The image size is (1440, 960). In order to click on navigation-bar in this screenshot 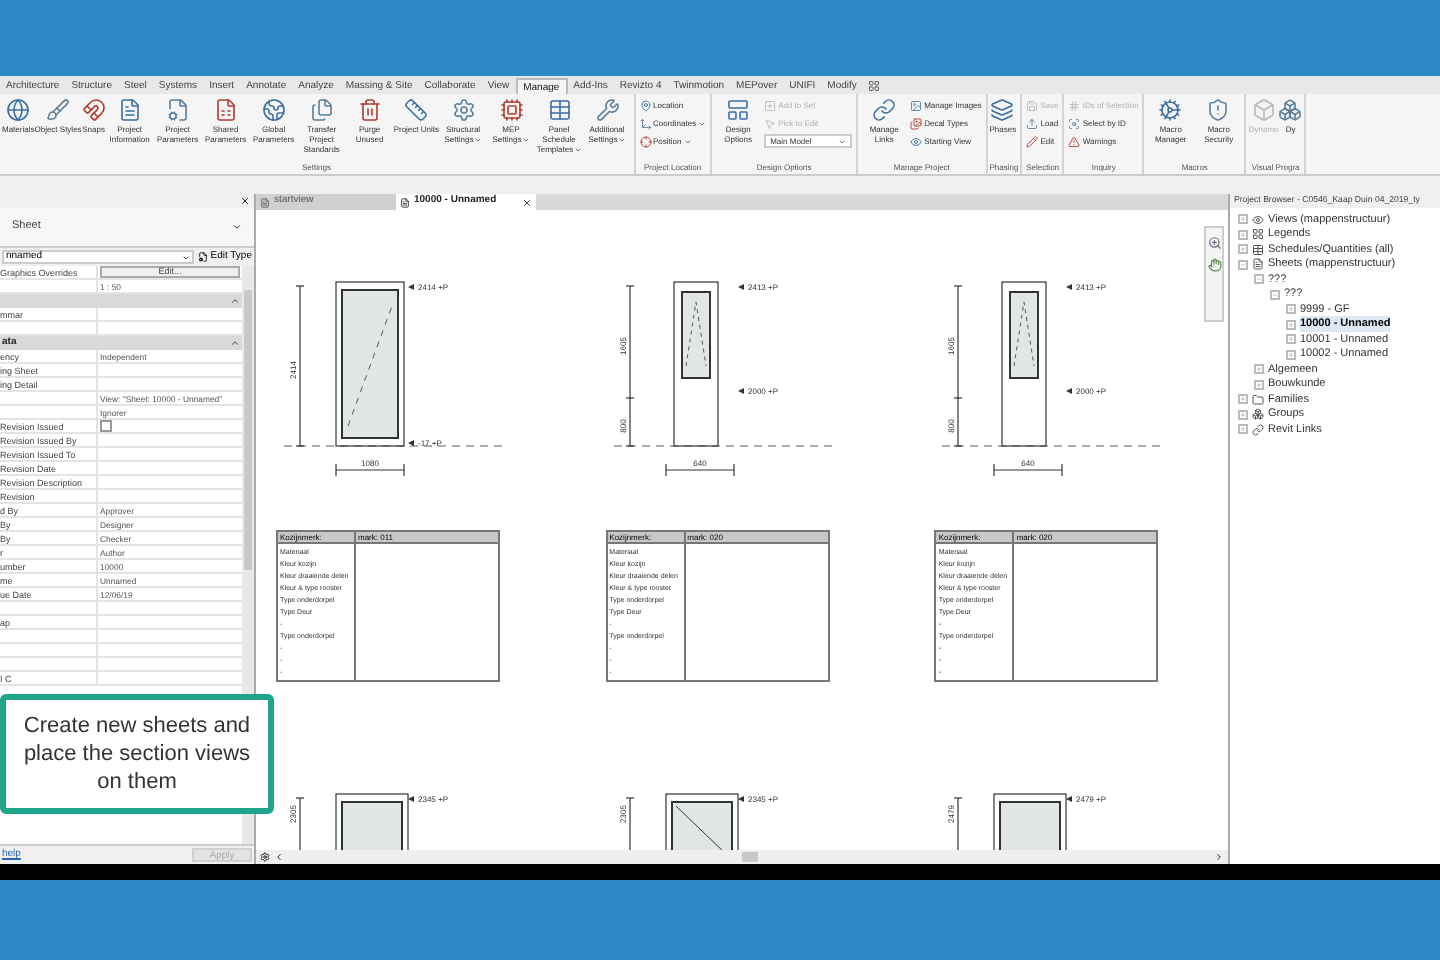, I will do `click(1214, 274)`.